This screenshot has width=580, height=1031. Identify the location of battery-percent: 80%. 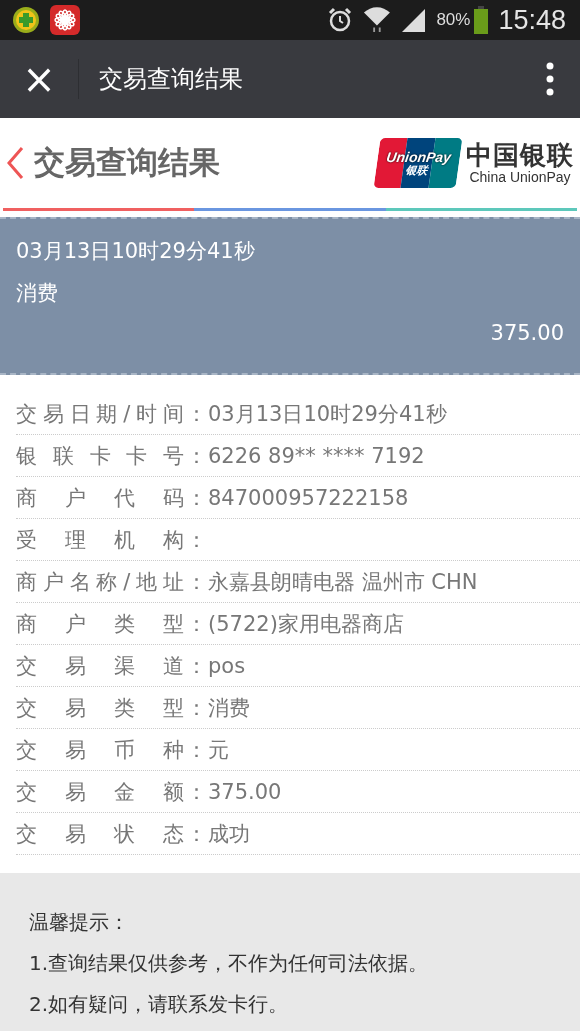
(453, 20).